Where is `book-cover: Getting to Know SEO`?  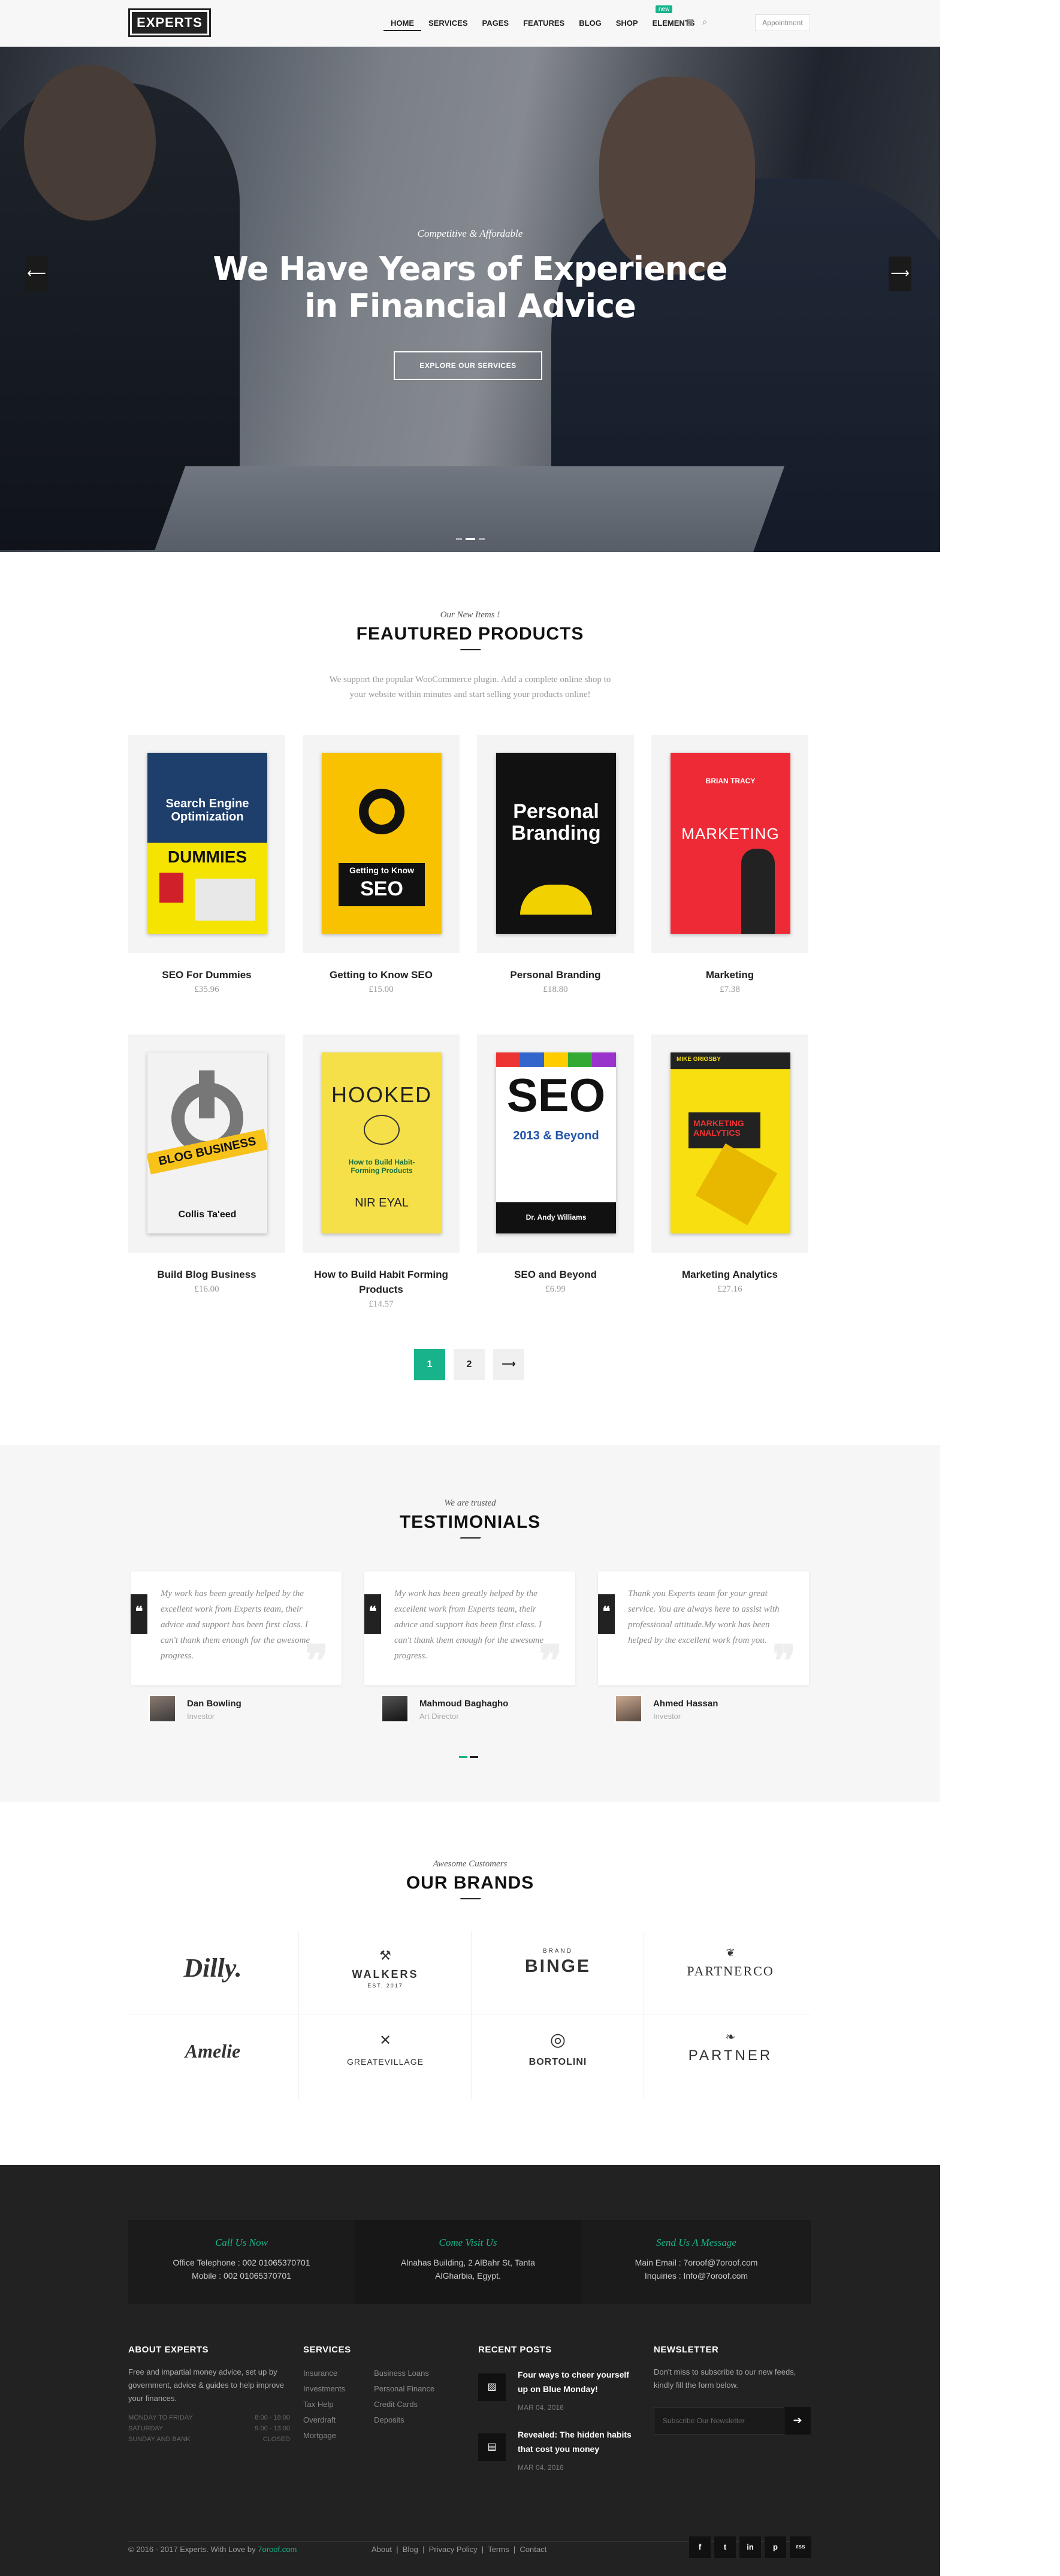 book-cover: Getting to Know SEO is located at coordinates (382, 843).